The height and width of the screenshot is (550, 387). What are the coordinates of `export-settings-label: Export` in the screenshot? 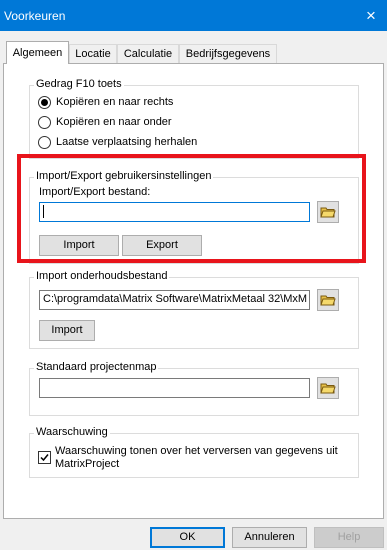 It's located at (162, 245).